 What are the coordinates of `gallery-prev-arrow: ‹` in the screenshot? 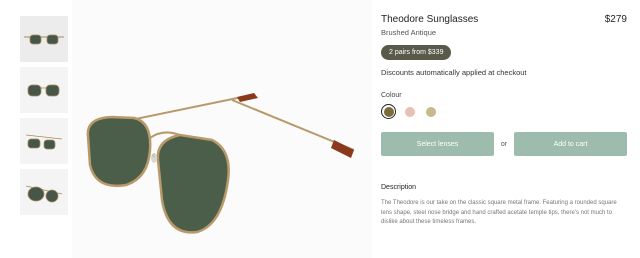 It's located at (153, 155).